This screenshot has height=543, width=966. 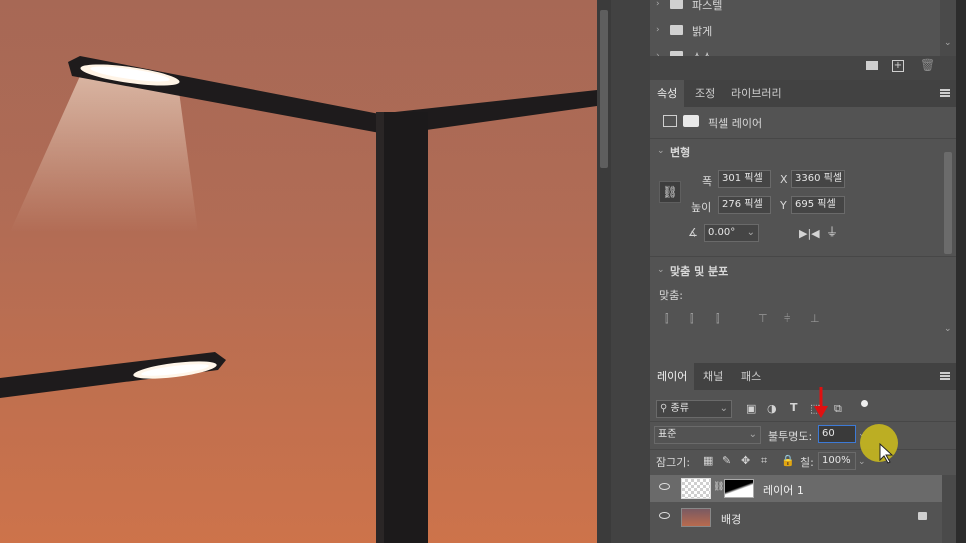 I want to click on flip-horizontal-icon: ▶|◀, so click(x=809, y=234).